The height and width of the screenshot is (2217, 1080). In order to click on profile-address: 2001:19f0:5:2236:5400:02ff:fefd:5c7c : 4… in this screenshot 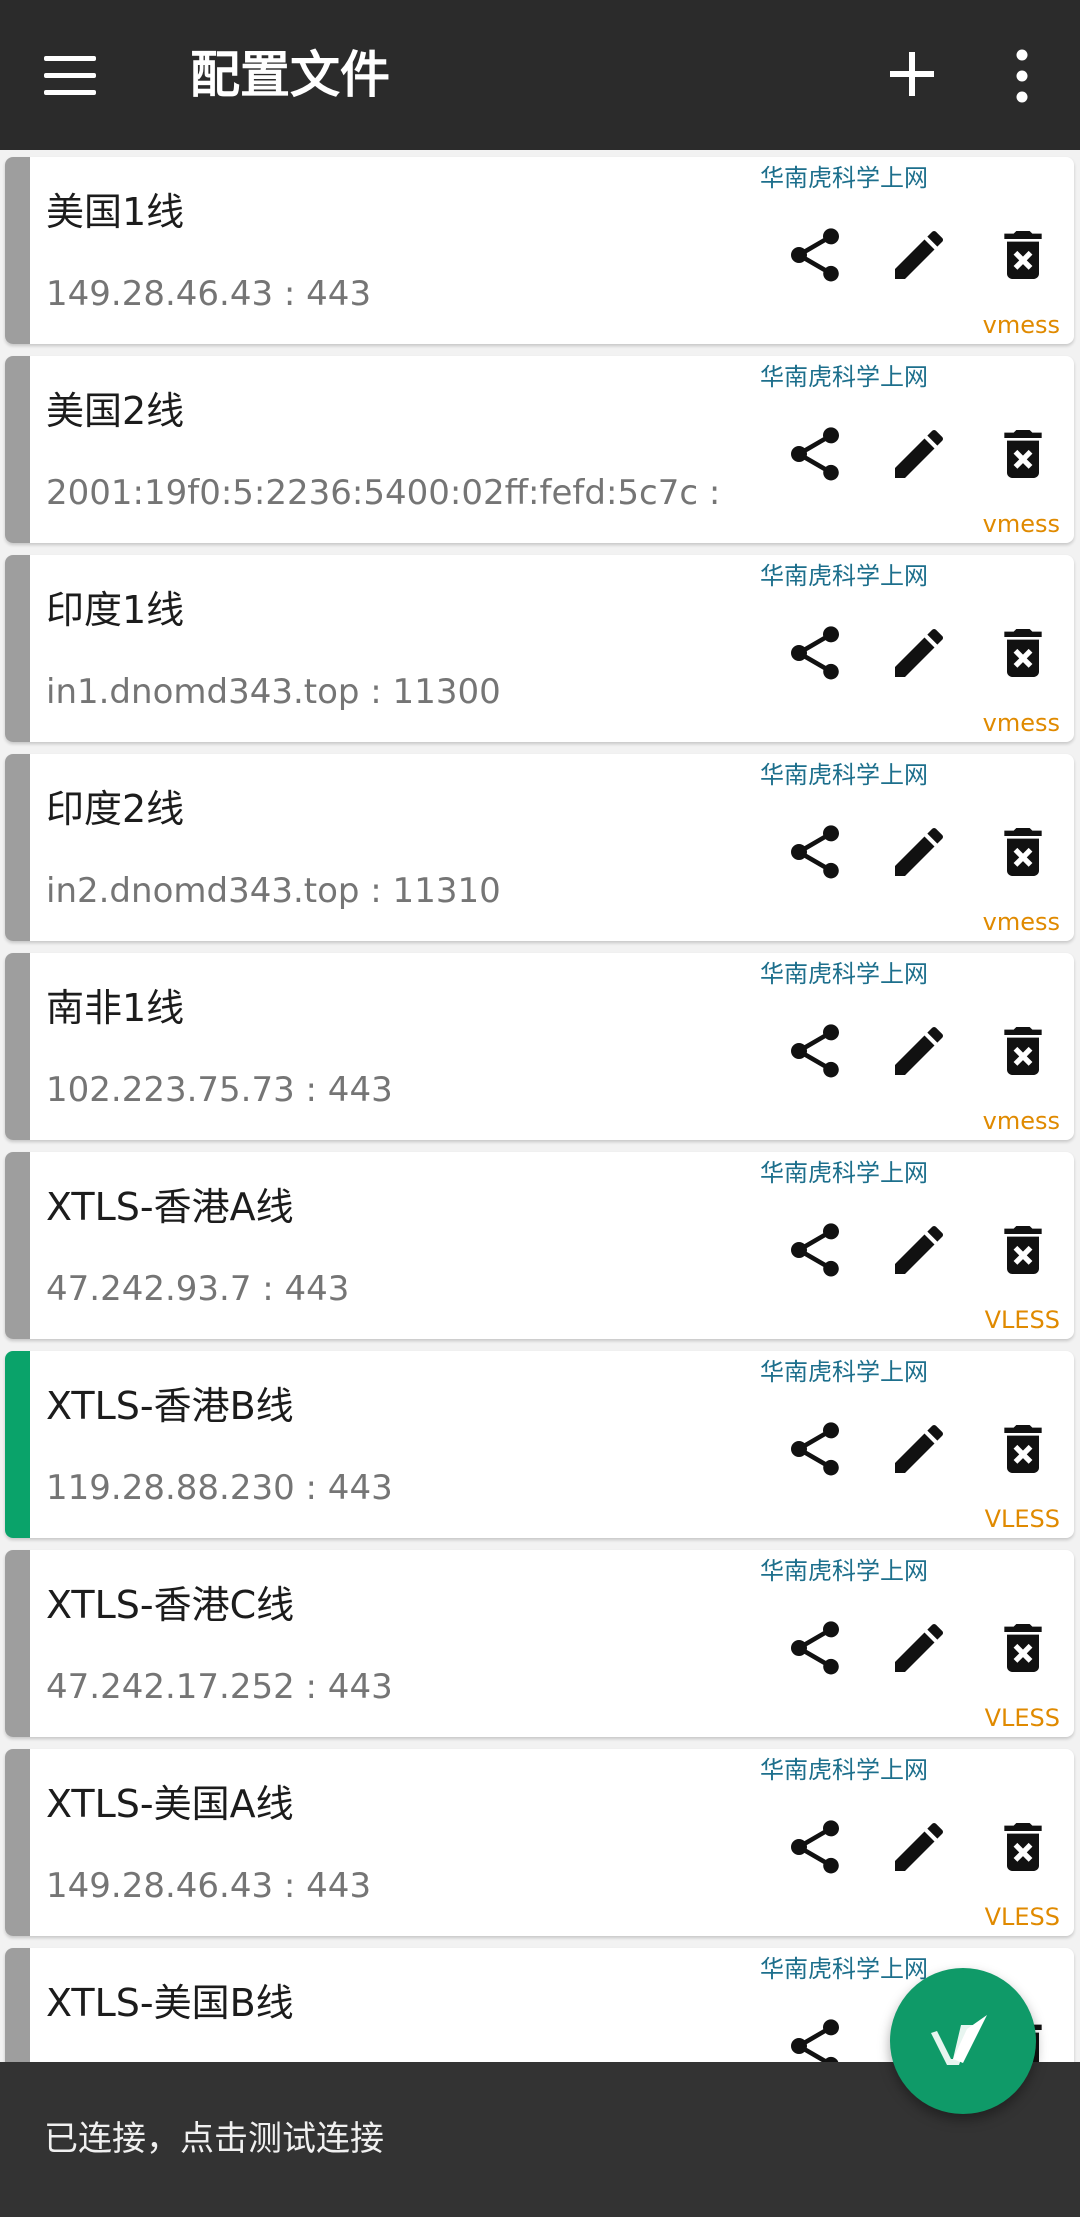, I will do `click(382, 493)`.